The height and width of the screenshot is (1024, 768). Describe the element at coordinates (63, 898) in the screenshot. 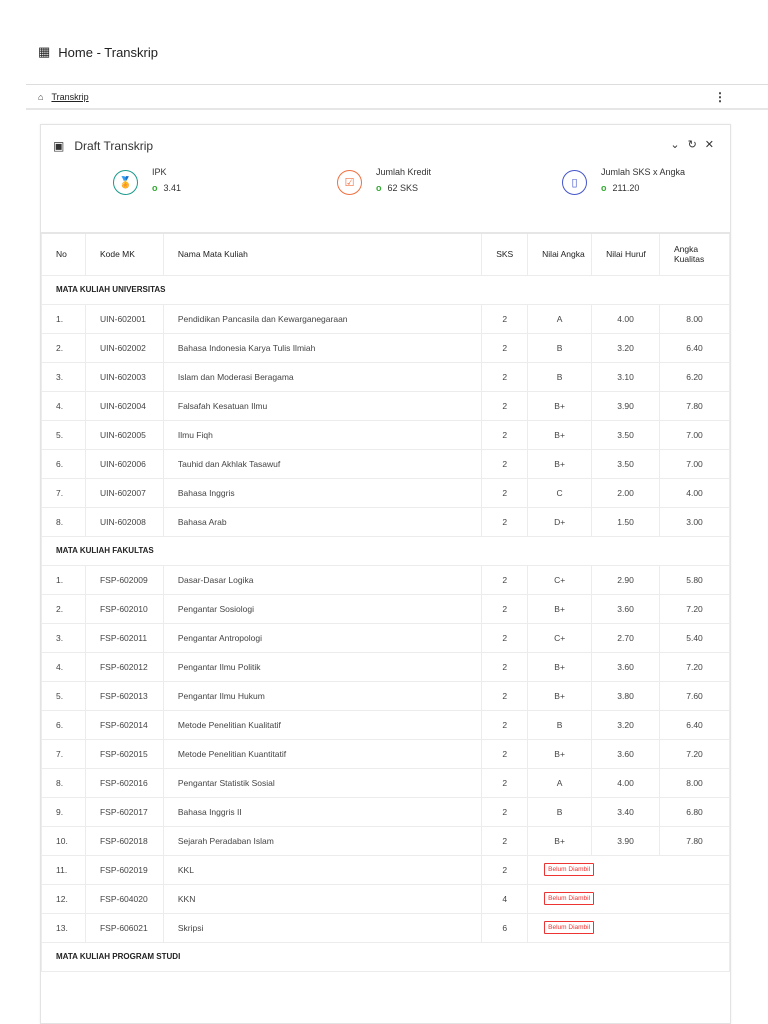

I see `cell-no: 12.` at that location.